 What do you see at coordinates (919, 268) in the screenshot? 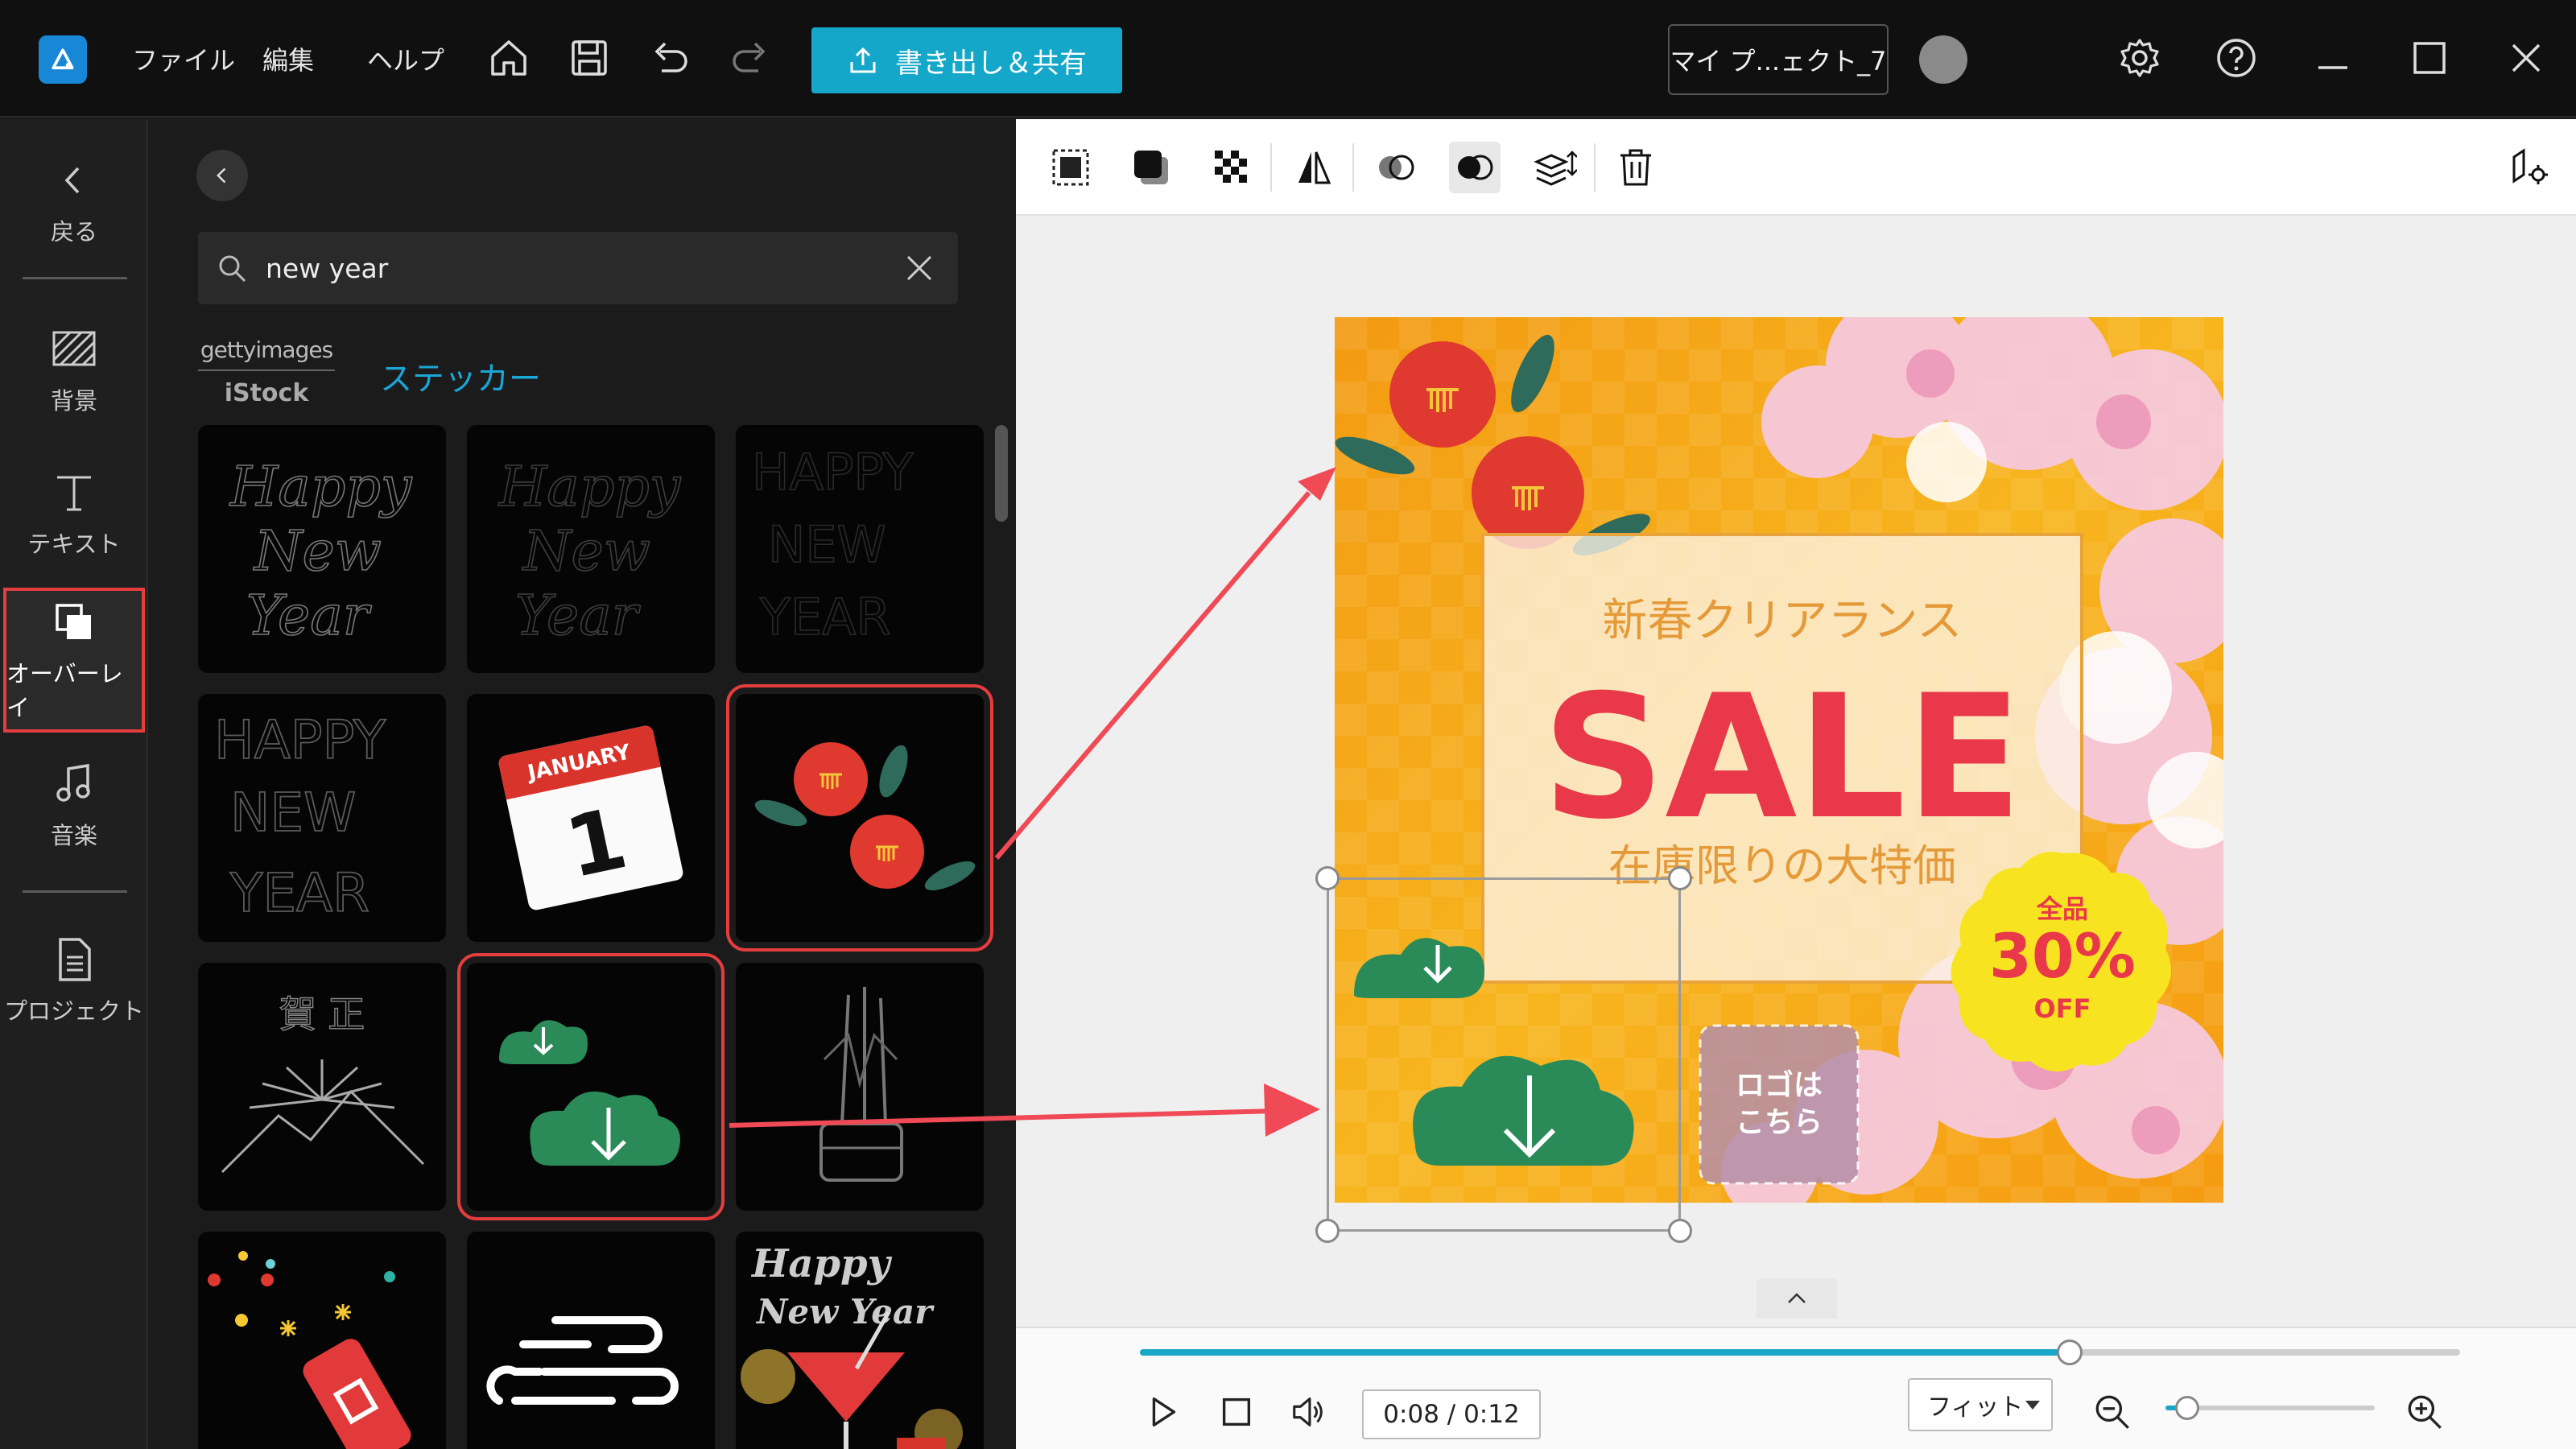
I see `clear-search-icon` at bounding box center [919, 268].